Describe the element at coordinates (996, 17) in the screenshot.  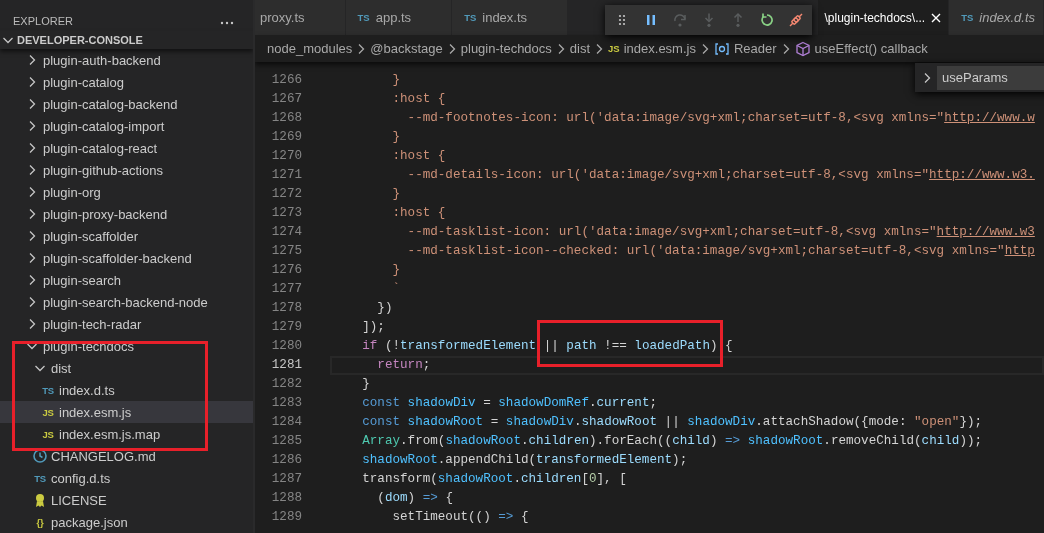
I see `editor-tab: TS index.d.ts` at that location.